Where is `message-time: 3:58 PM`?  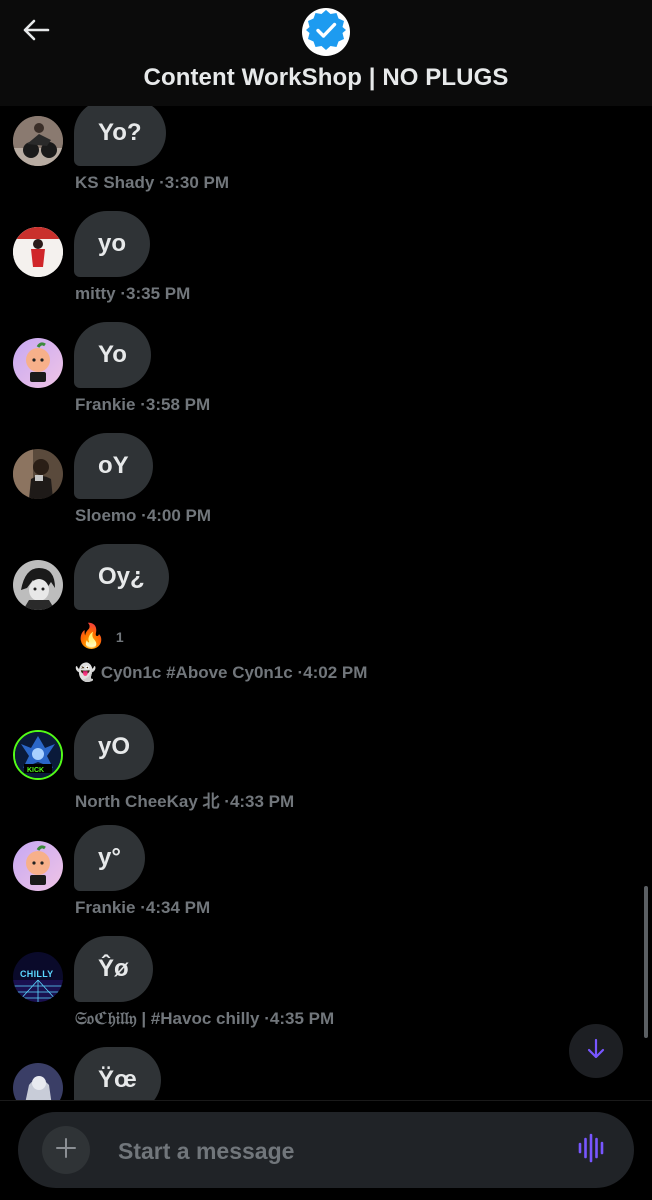
message-time: 3:58 PM is located at coordinates (178, 404).